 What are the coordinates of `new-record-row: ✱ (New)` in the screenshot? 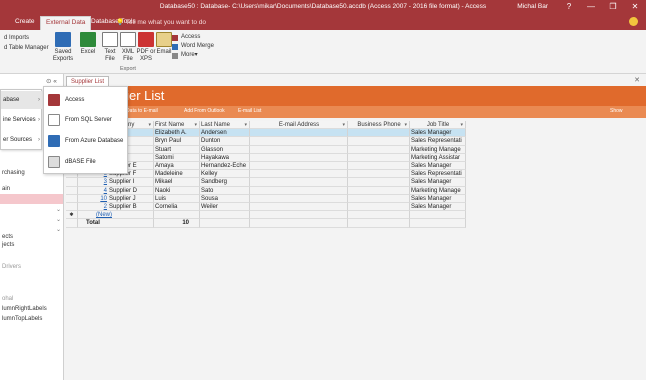 It's located at (266, 215).